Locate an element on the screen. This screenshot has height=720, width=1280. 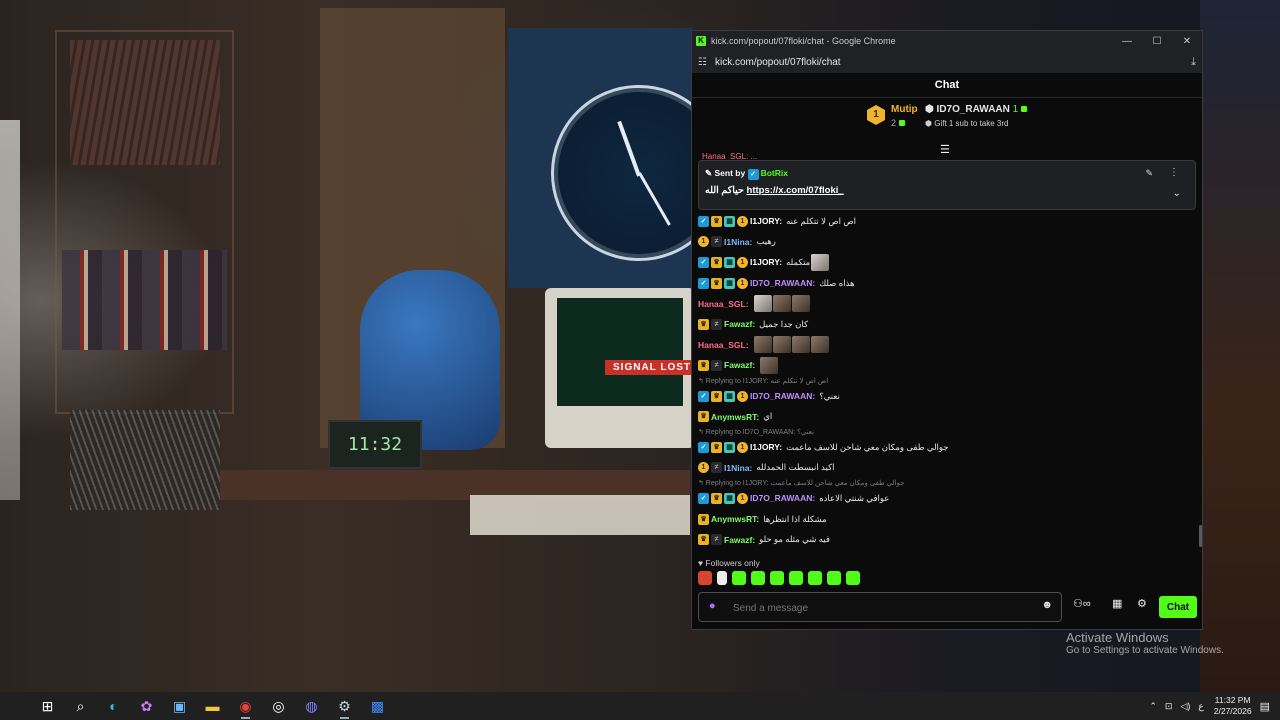
reply-context: ↰ Replying to I1JORY: اص اص لا تتكلم عنه is located at coordinates (943, 381).